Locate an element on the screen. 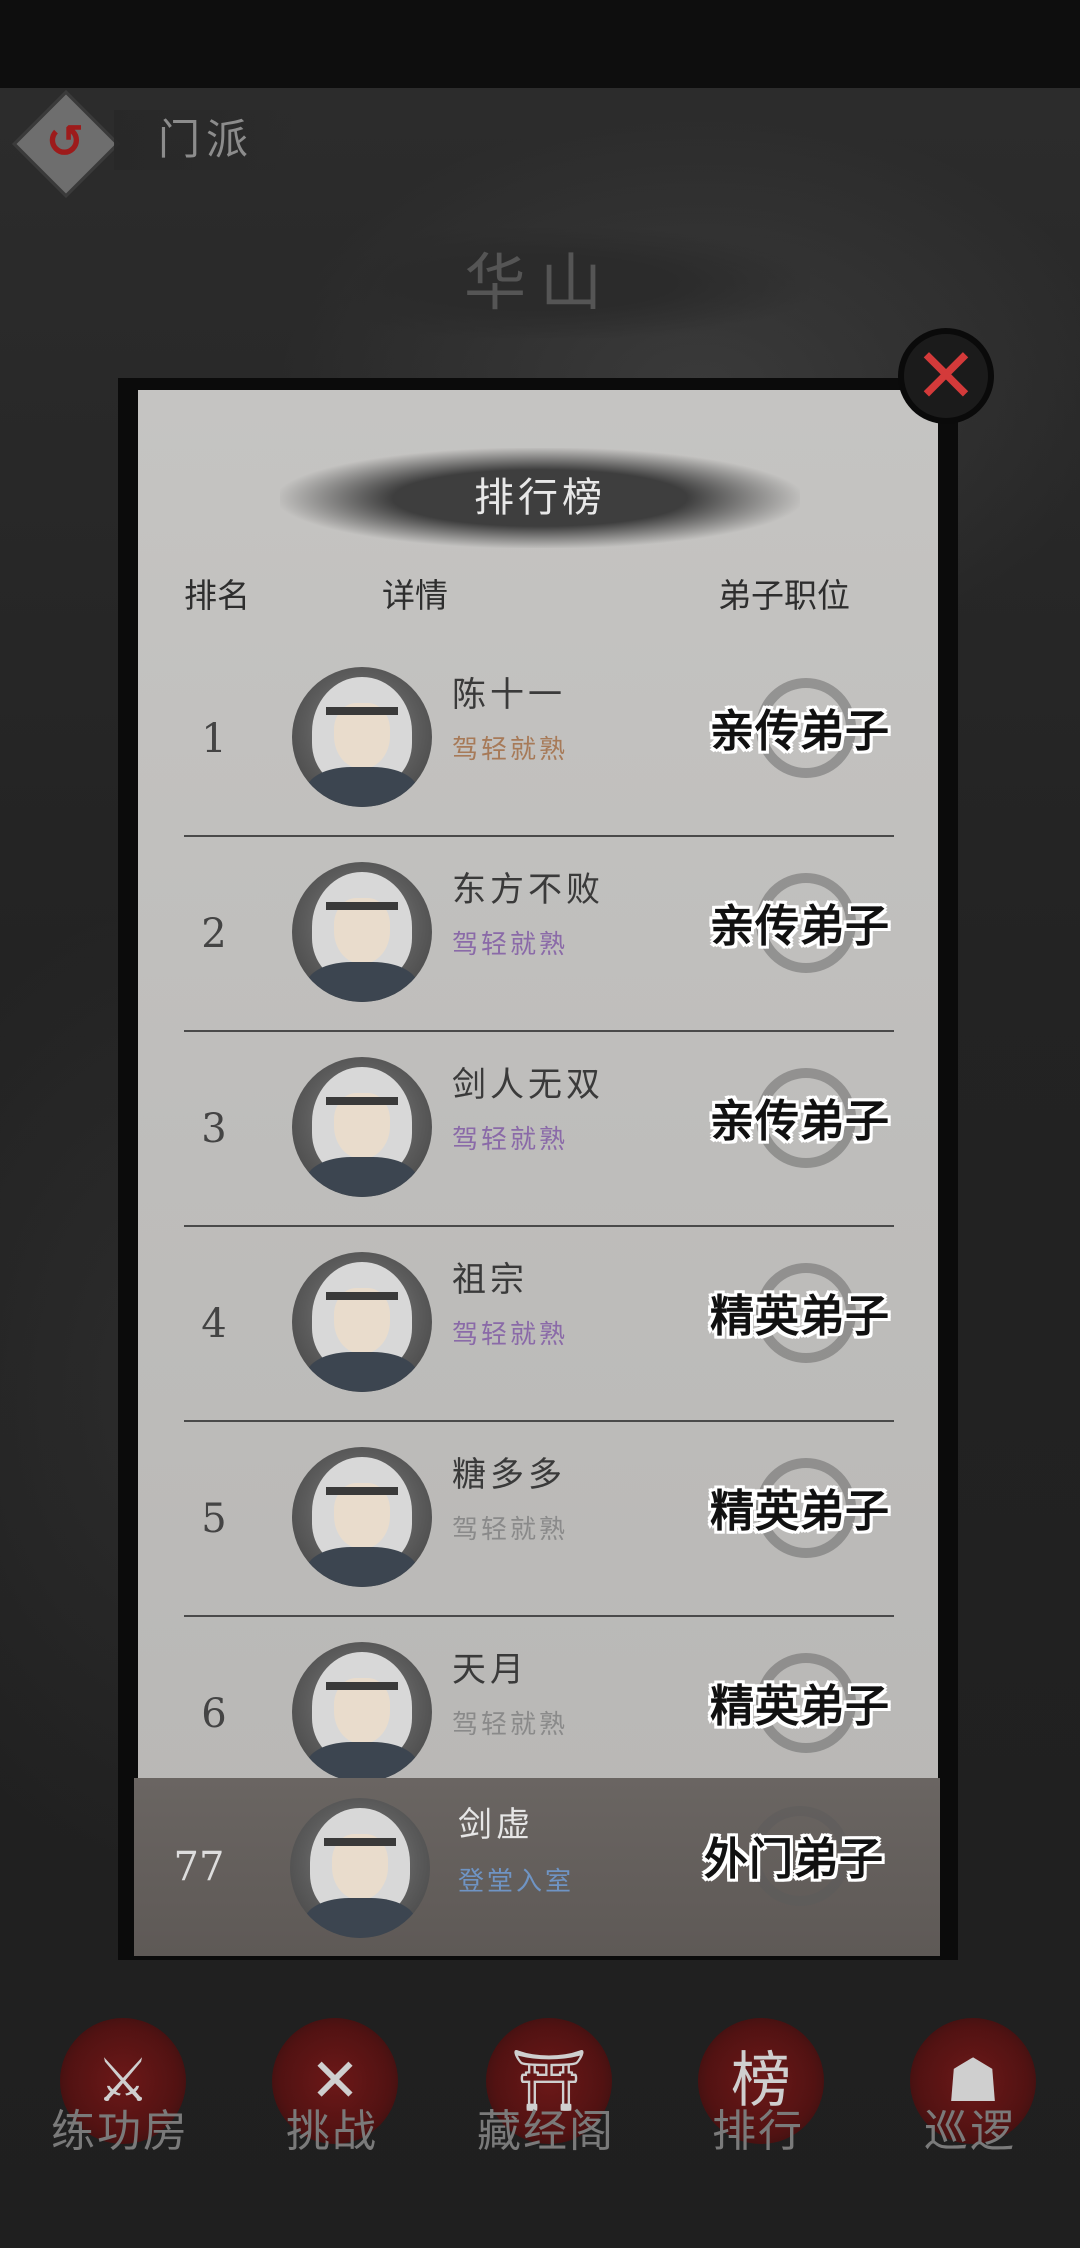 This screenshot has height=2248, width=1080. row-rank: 2 is located at coordinates (214, 934).